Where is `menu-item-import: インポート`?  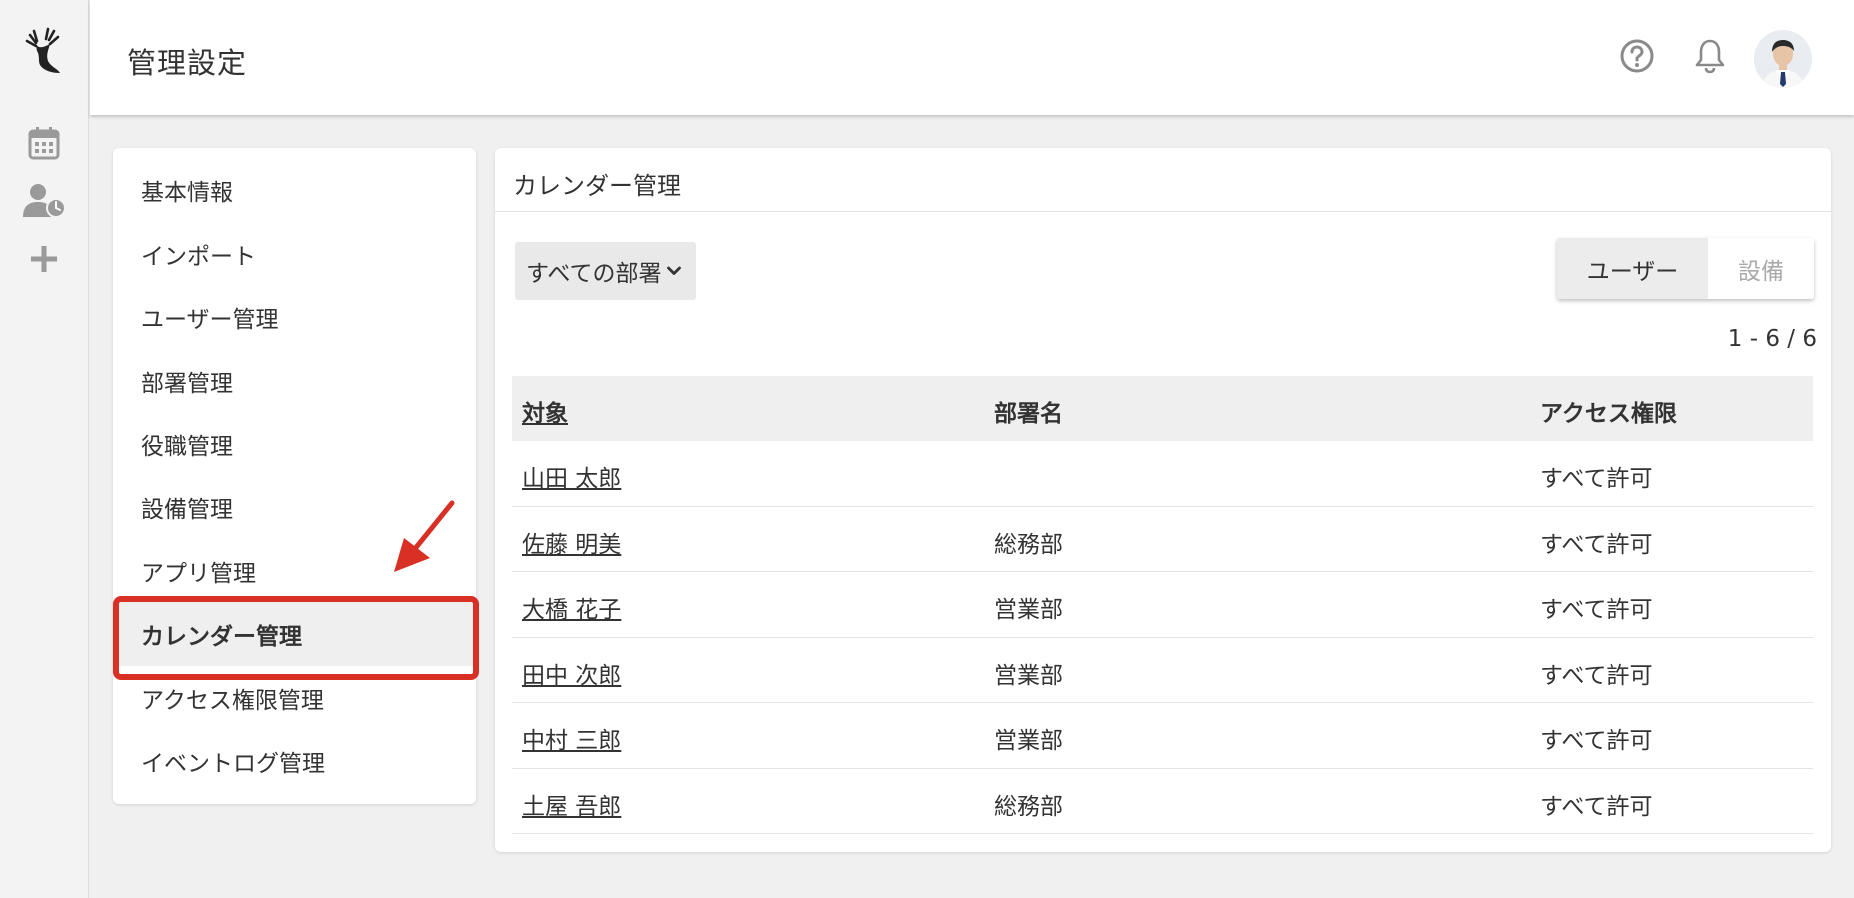 menu-item-import: インポート is located at coordinates (294, 254).